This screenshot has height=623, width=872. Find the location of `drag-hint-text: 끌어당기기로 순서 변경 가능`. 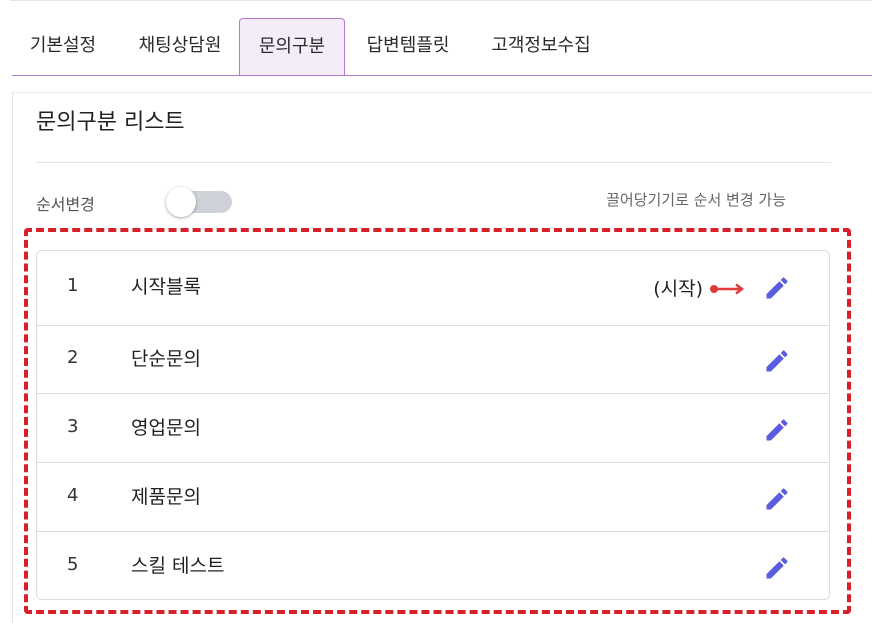

drag-hint-text: 끌어당기기로 순서 변경 가능 is located at coordinates (696, 200).